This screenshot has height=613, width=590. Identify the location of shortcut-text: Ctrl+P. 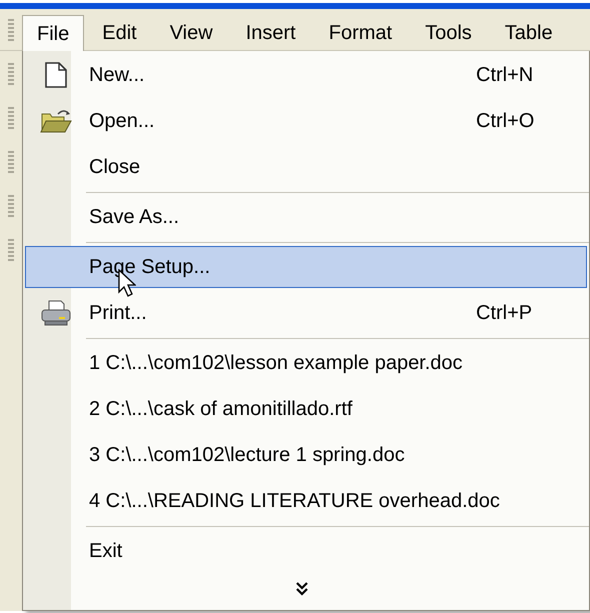
(505, 313).